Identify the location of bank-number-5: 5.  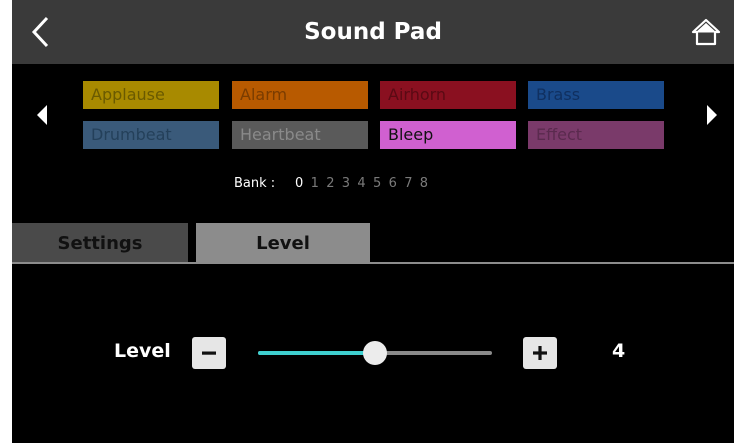
(377, 183).